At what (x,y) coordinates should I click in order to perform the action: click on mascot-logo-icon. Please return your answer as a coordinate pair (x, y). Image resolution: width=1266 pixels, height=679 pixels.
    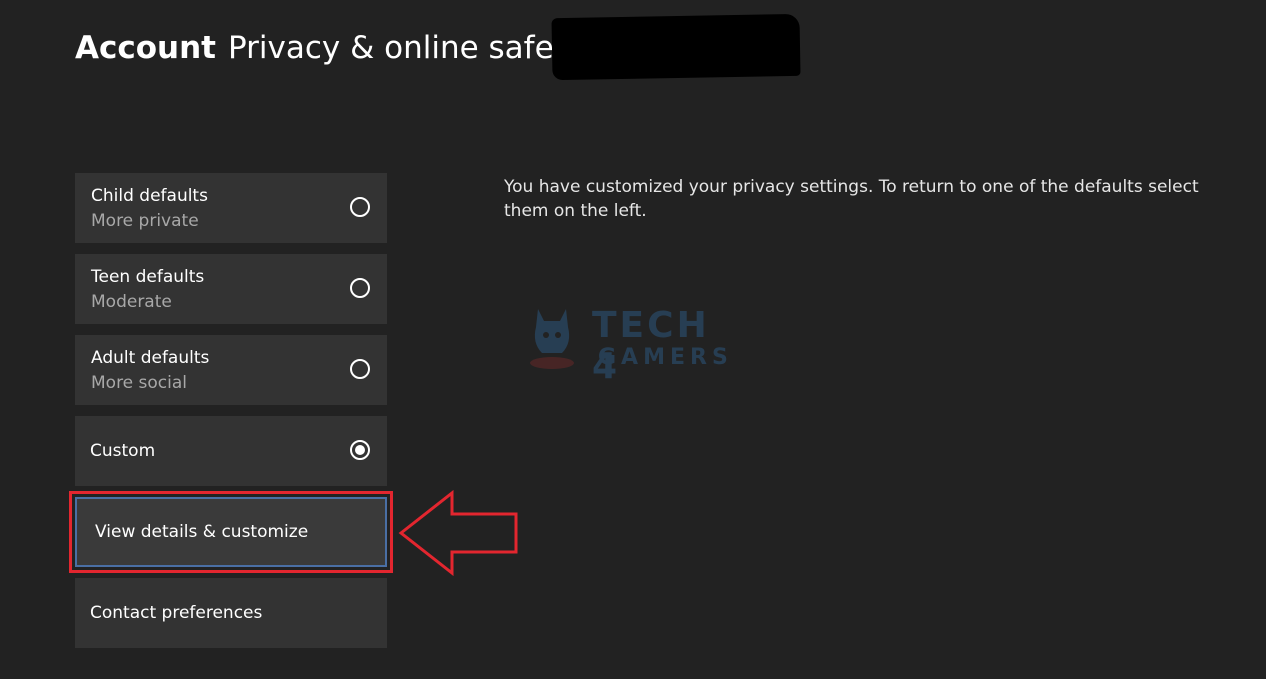
    Looking at the image, I should click on (552, 339).